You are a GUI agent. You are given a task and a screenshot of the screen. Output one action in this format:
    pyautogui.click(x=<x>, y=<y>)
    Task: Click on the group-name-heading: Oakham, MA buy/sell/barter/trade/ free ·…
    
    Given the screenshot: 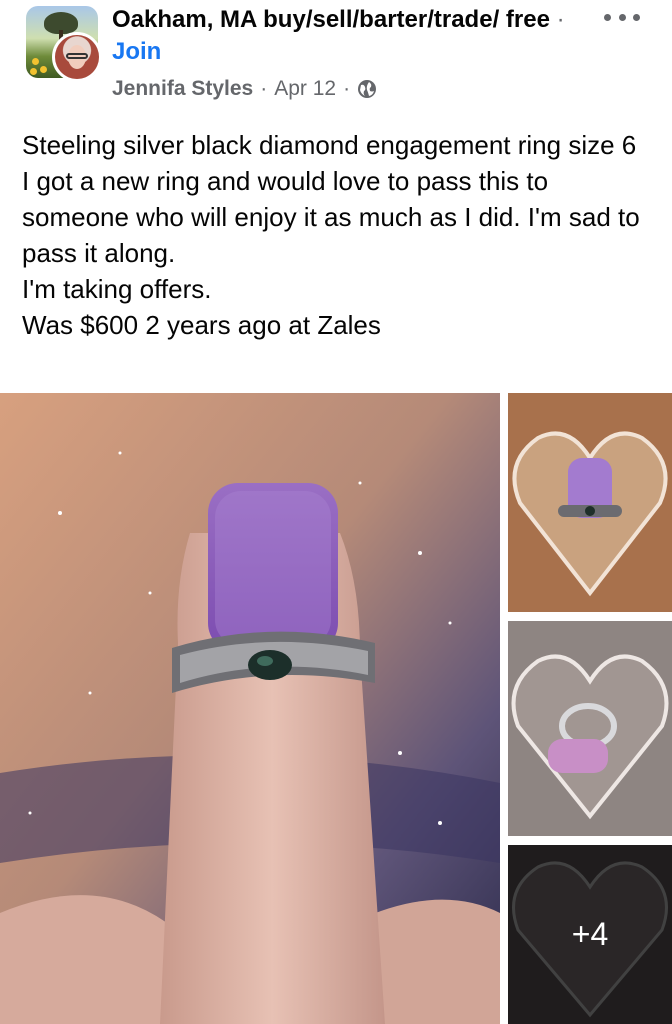 What is the action you would take?
    pyautogui.click(x=347, y=36)
    